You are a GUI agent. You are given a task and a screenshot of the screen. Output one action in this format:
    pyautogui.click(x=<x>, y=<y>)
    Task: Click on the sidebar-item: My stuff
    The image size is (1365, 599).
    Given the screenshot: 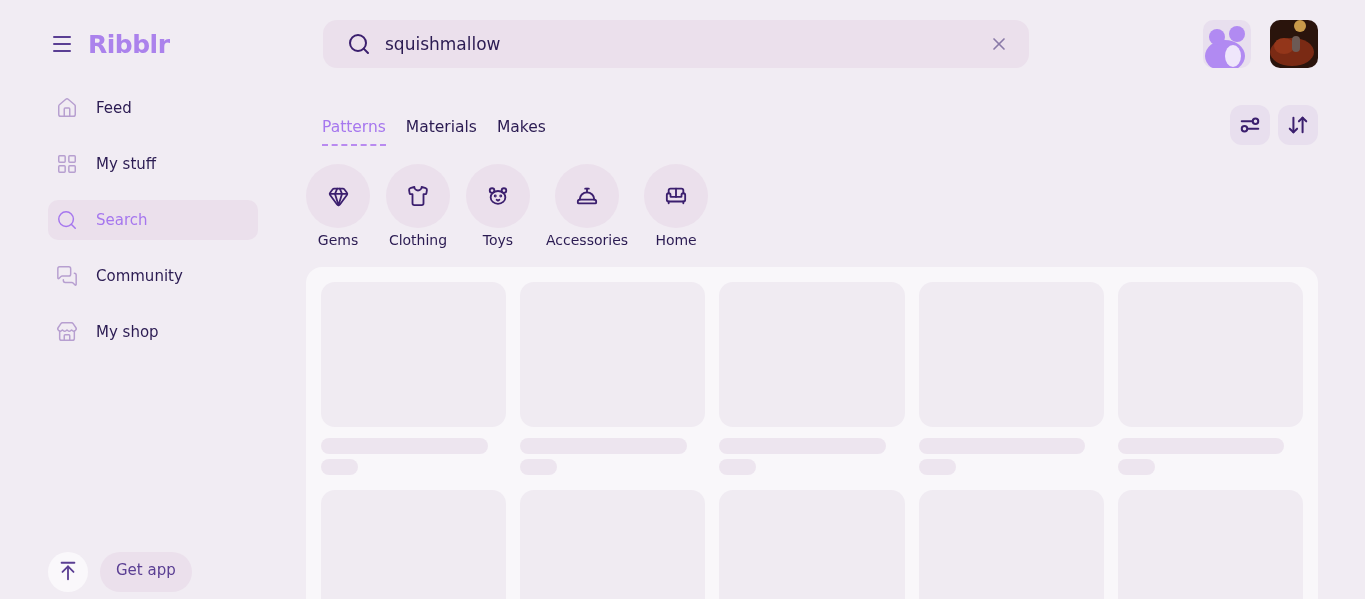 What is the action you would take?
    pyautogui.click(x=153, y=164)
    